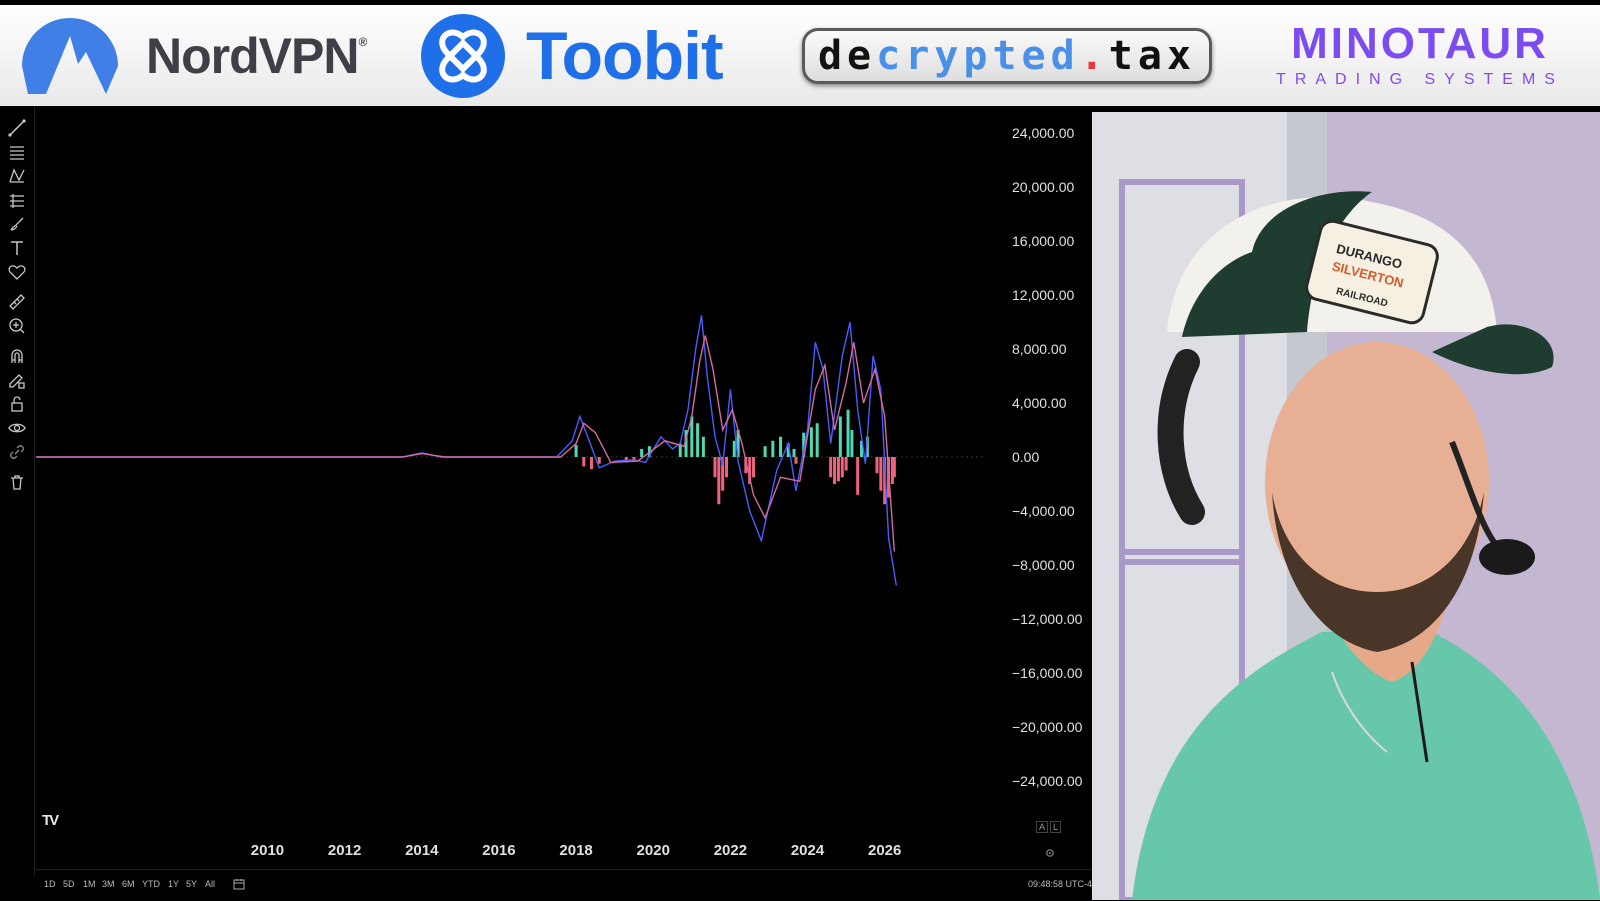 This screenshot has width=1600, height=901. Describe the element at coordinates (1420, 43) in the screenshot. I see `minotaur-wordmark: MINOTAUR` at that location.